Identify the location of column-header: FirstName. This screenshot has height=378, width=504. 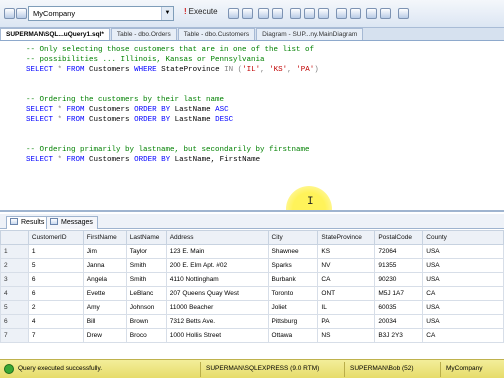
(104, 237).